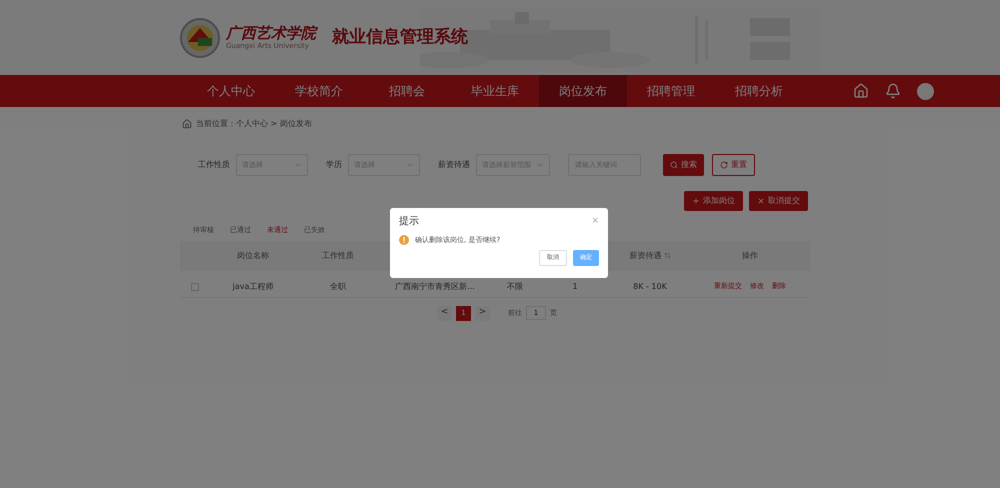  Describe the element at coordinates (650, 286) in the screenshot. I see `table-cell: 8K - 10K` at that location.